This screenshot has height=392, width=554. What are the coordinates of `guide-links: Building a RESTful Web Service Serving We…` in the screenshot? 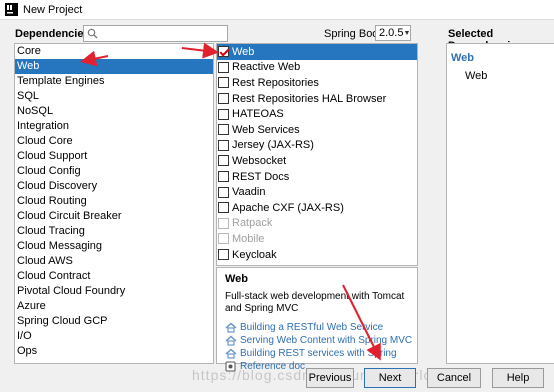 It's located at (318, 347).